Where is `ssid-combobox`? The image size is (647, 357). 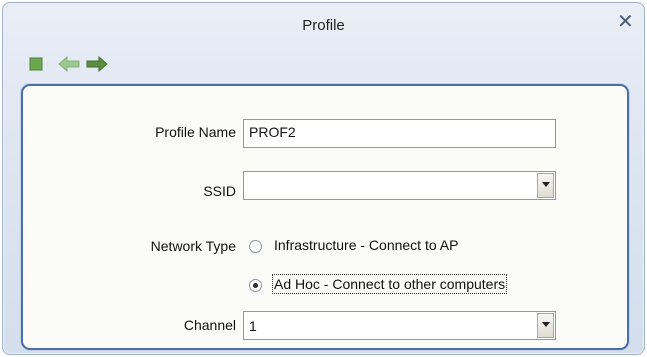 ssid-combobox is located at coordinates (399, 185).